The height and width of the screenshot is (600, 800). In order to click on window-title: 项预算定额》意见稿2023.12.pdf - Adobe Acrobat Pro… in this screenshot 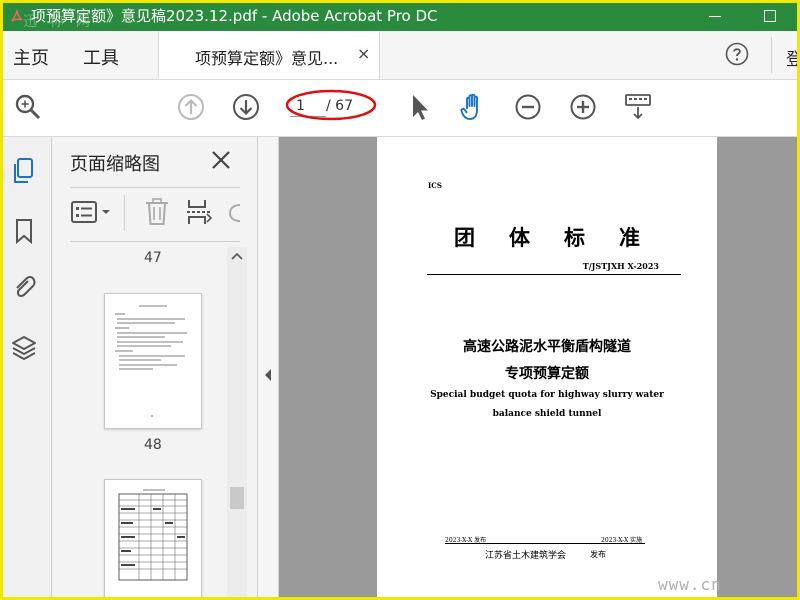, I will do `click(234, 16)`.